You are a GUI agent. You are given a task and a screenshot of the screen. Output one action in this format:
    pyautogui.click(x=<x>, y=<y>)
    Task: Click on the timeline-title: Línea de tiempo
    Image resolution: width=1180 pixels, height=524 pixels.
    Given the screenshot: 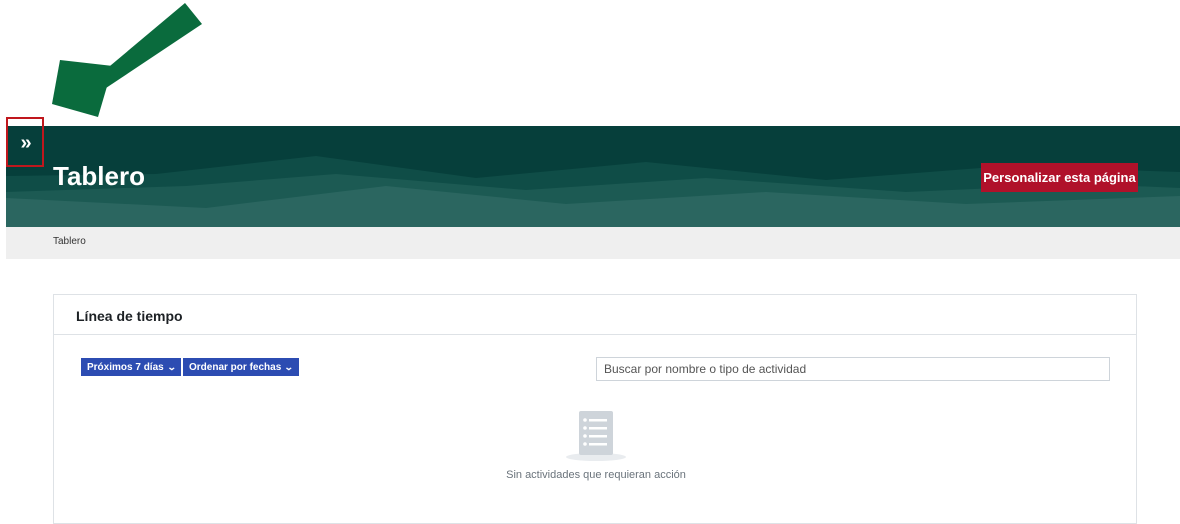 What is the action you would take?
    pyautogui.click(x=595, y=315)
    